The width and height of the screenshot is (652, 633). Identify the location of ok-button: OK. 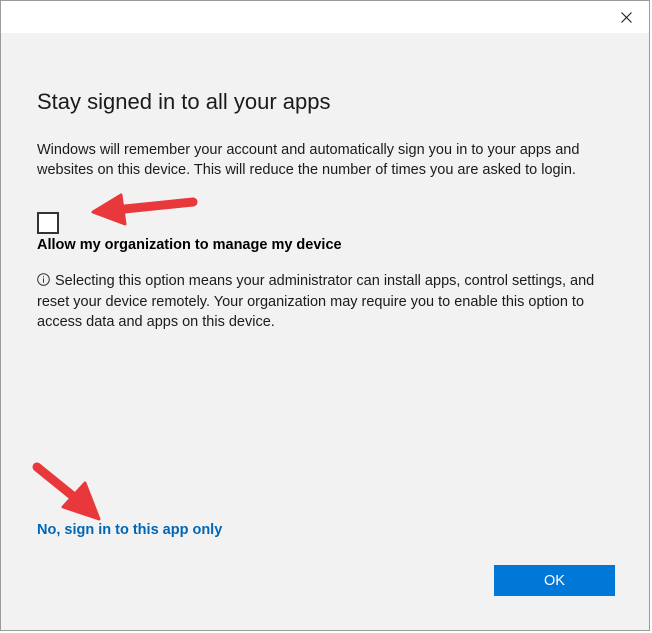
(554, 580).